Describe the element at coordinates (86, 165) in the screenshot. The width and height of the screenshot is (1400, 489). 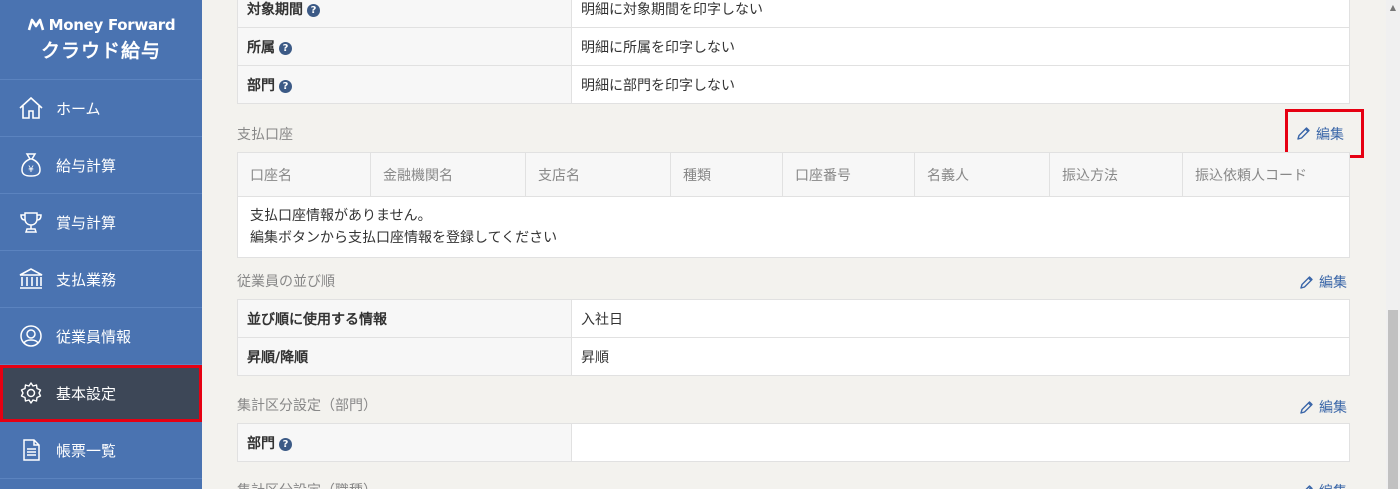
I see `nav-label: 給与計算` at that location.